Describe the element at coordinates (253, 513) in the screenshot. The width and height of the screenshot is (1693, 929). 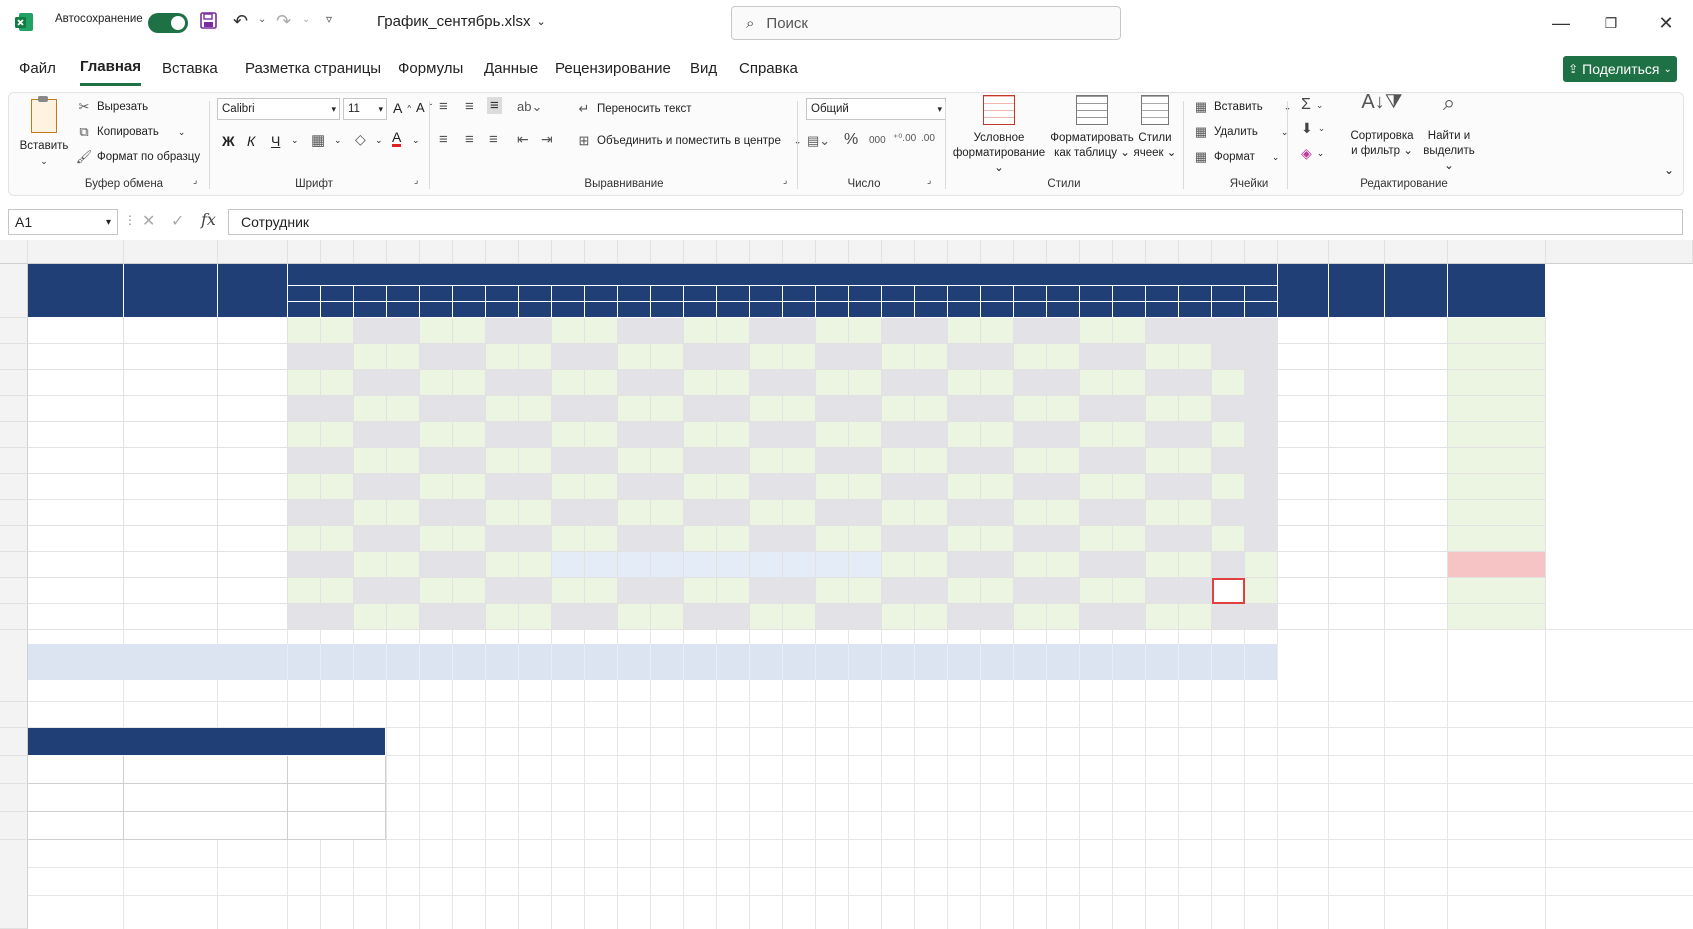
I see `employee-brigade` at that location.